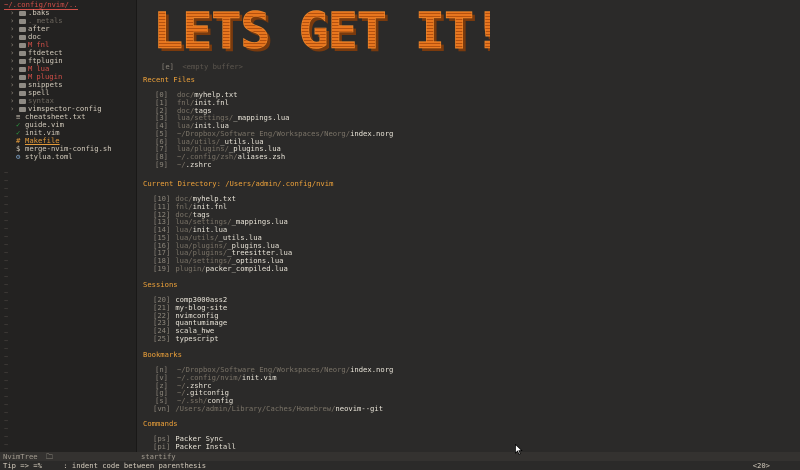 This screenshot has height=470, width=800. What do you see at coordinates (158, 456) in the screenshot?
I see `startify-status-label: startify` at bounding box center [158, 456].